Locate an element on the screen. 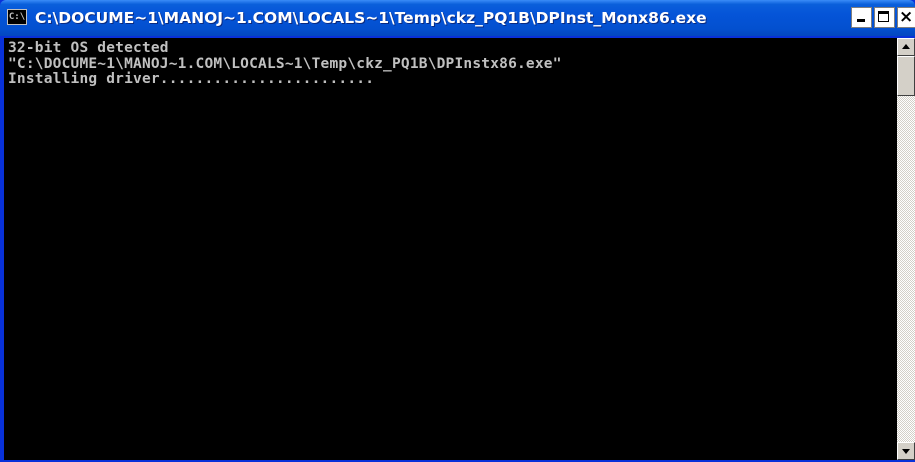 The image size is (915, 462). scrollbar-thumb is located at coordinates (906, 76).